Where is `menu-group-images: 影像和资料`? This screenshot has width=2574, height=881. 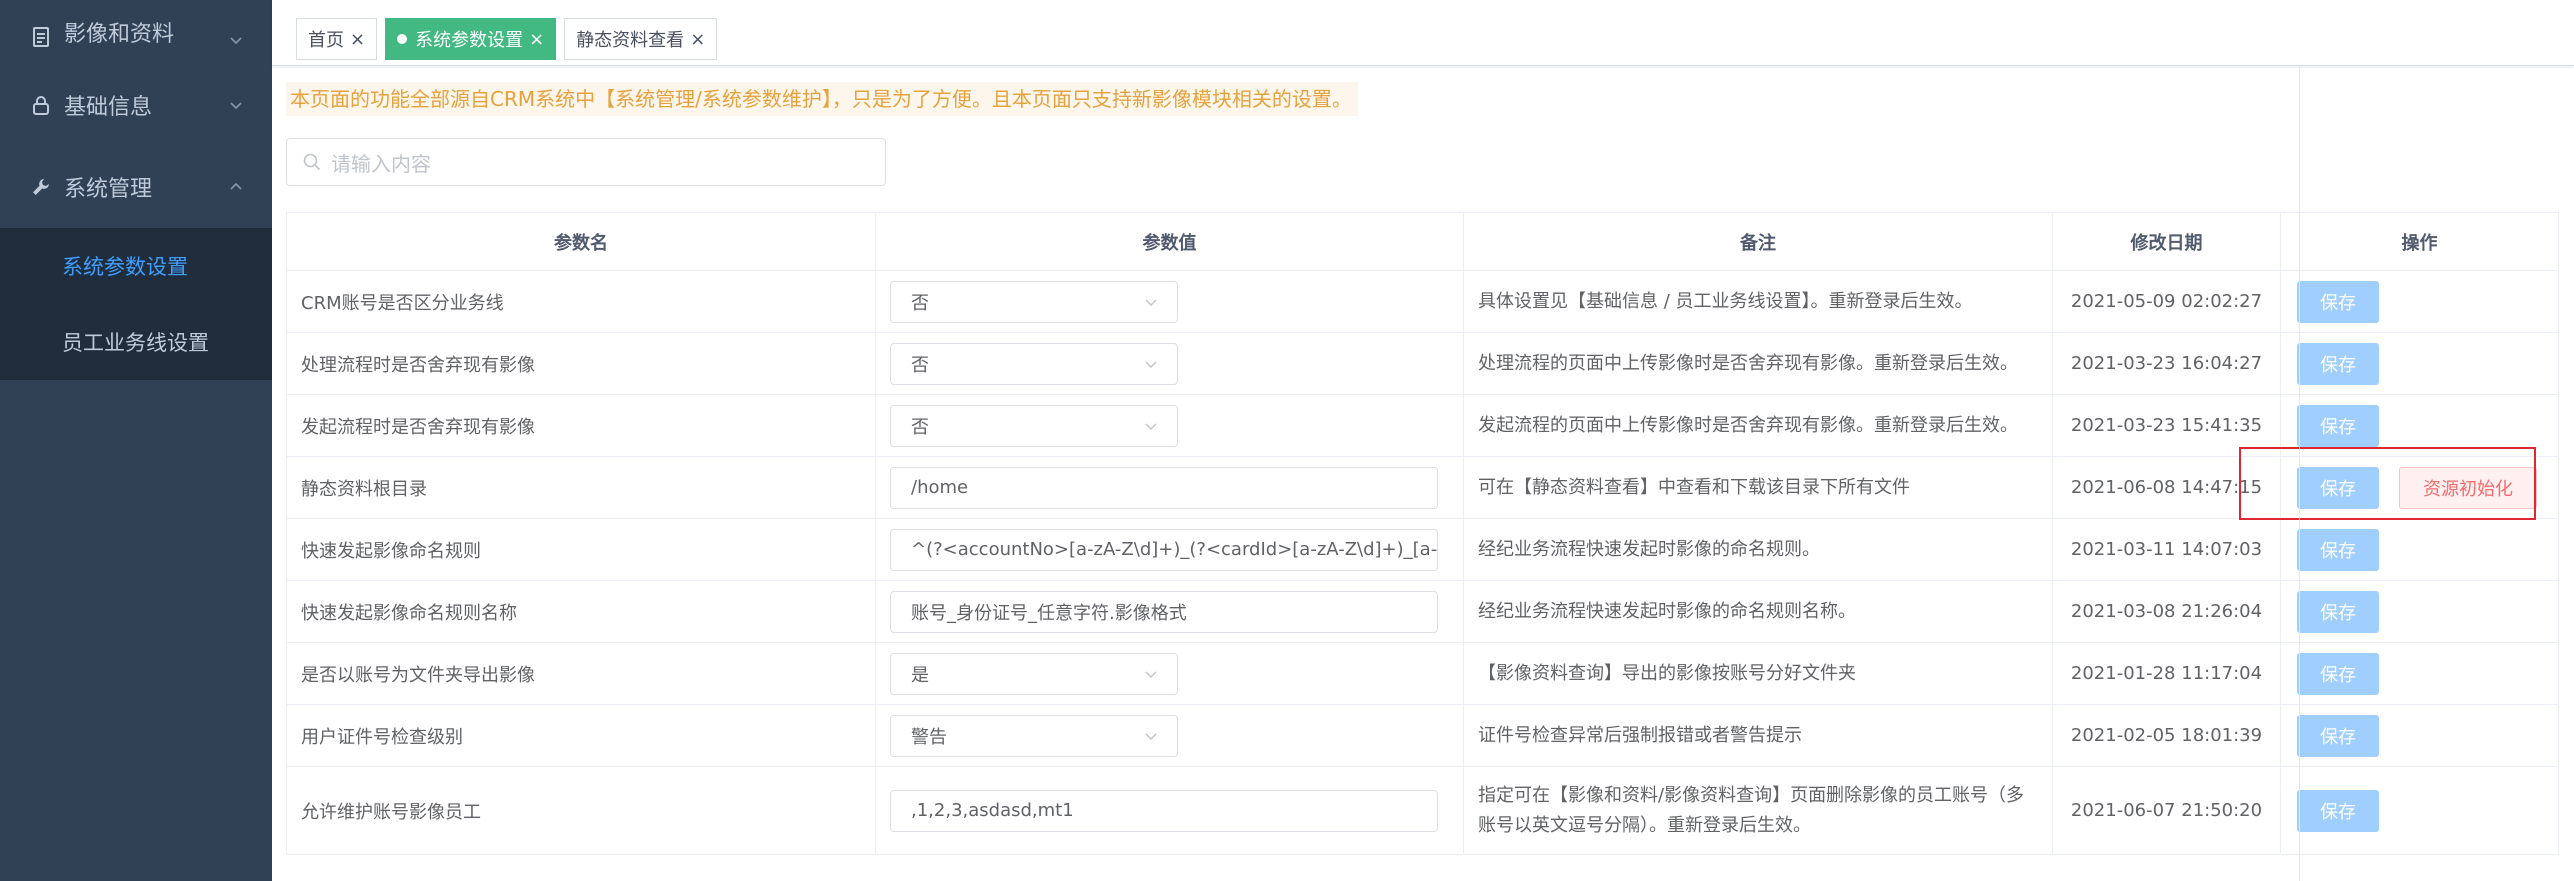 menu-group-images: 影像和资料 is located at coordinates (136, 32).